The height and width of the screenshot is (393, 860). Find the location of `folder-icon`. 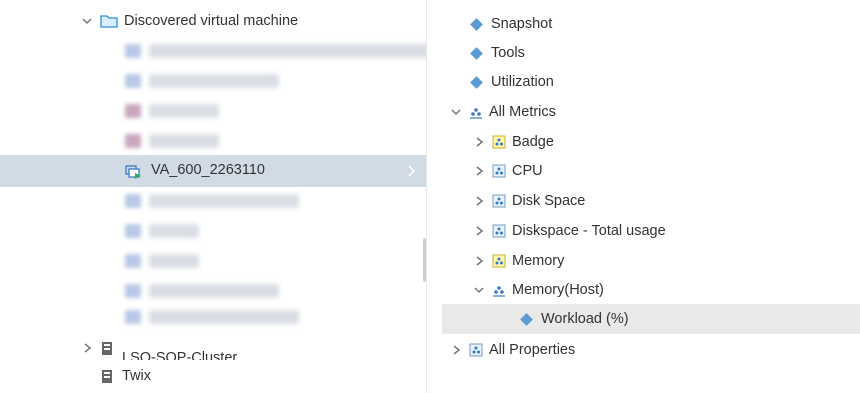

folder-icon is located at coordinates (109, 21).